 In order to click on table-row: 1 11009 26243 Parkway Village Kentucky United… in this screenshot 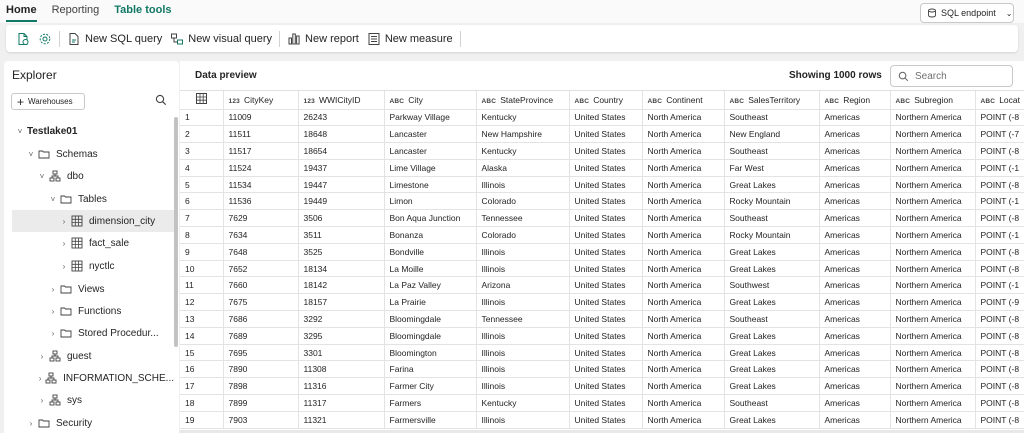, I will do `click(602, 118)`.